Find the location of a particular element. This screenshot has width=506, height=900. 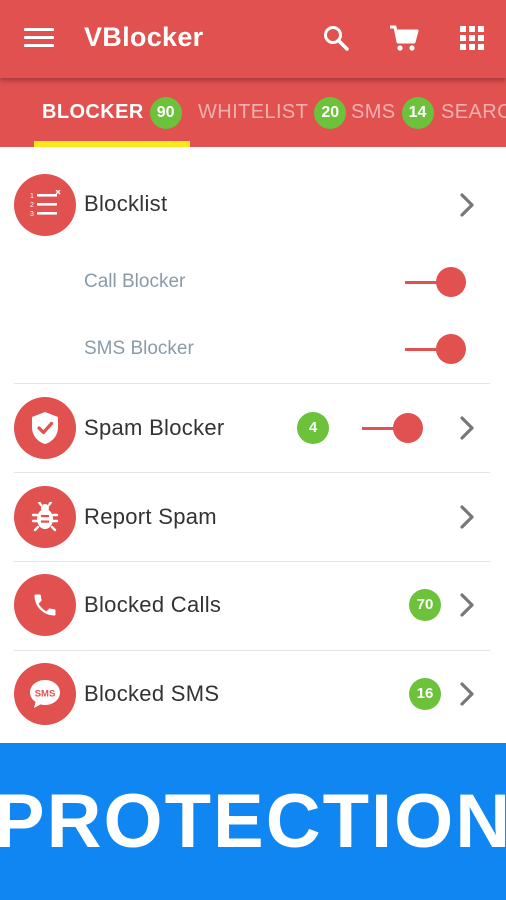

blocked-calls-count-badge: 70 is located at coordinates (425, 605).